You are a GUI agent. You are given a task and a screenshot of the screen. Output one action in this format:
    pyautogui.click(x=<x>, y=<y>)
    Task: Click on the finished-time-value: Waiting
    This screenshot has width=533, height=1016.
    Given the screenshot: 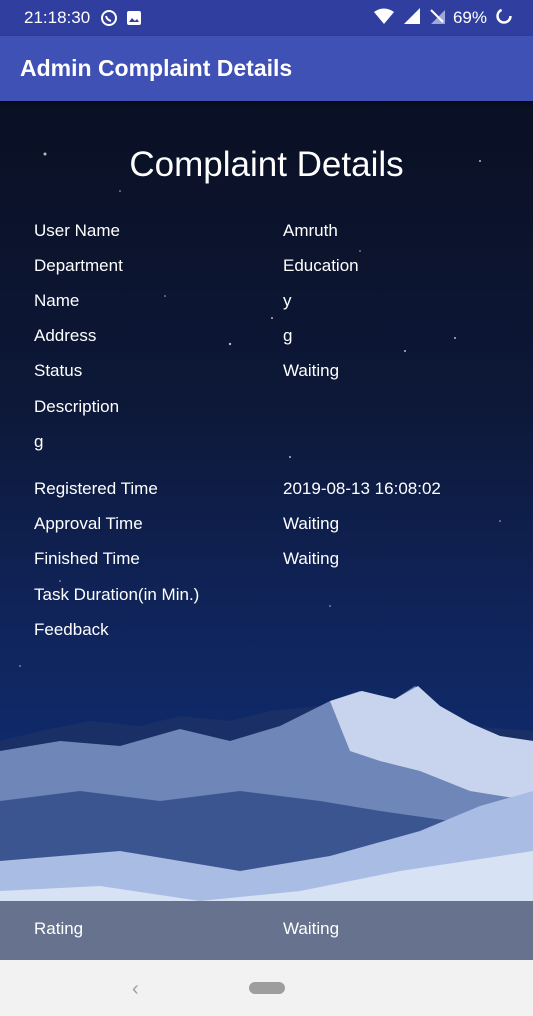 What is the action you would take?
    pyautogui.click(x=311, y=558)
    